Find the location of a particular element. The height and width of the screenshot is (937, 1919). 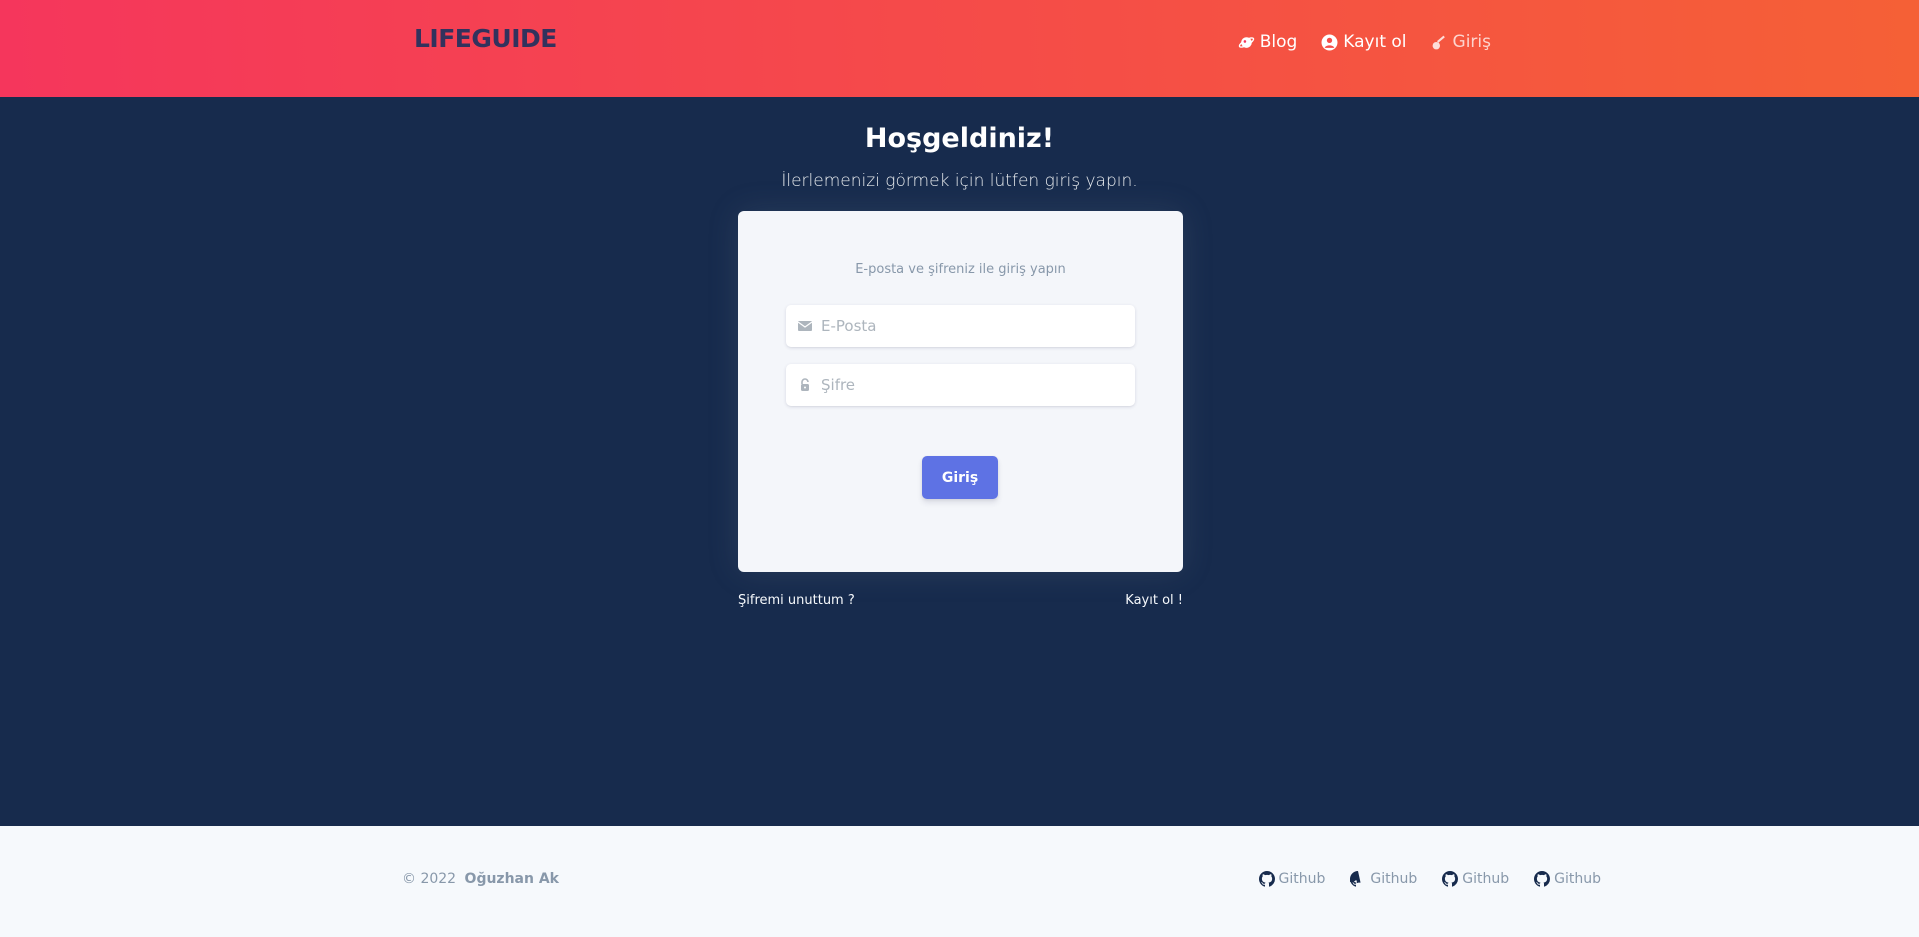

top-navbar: LIFEGUIDE Blog Kayıt ol Giriş is located at coordinates (959, 48).